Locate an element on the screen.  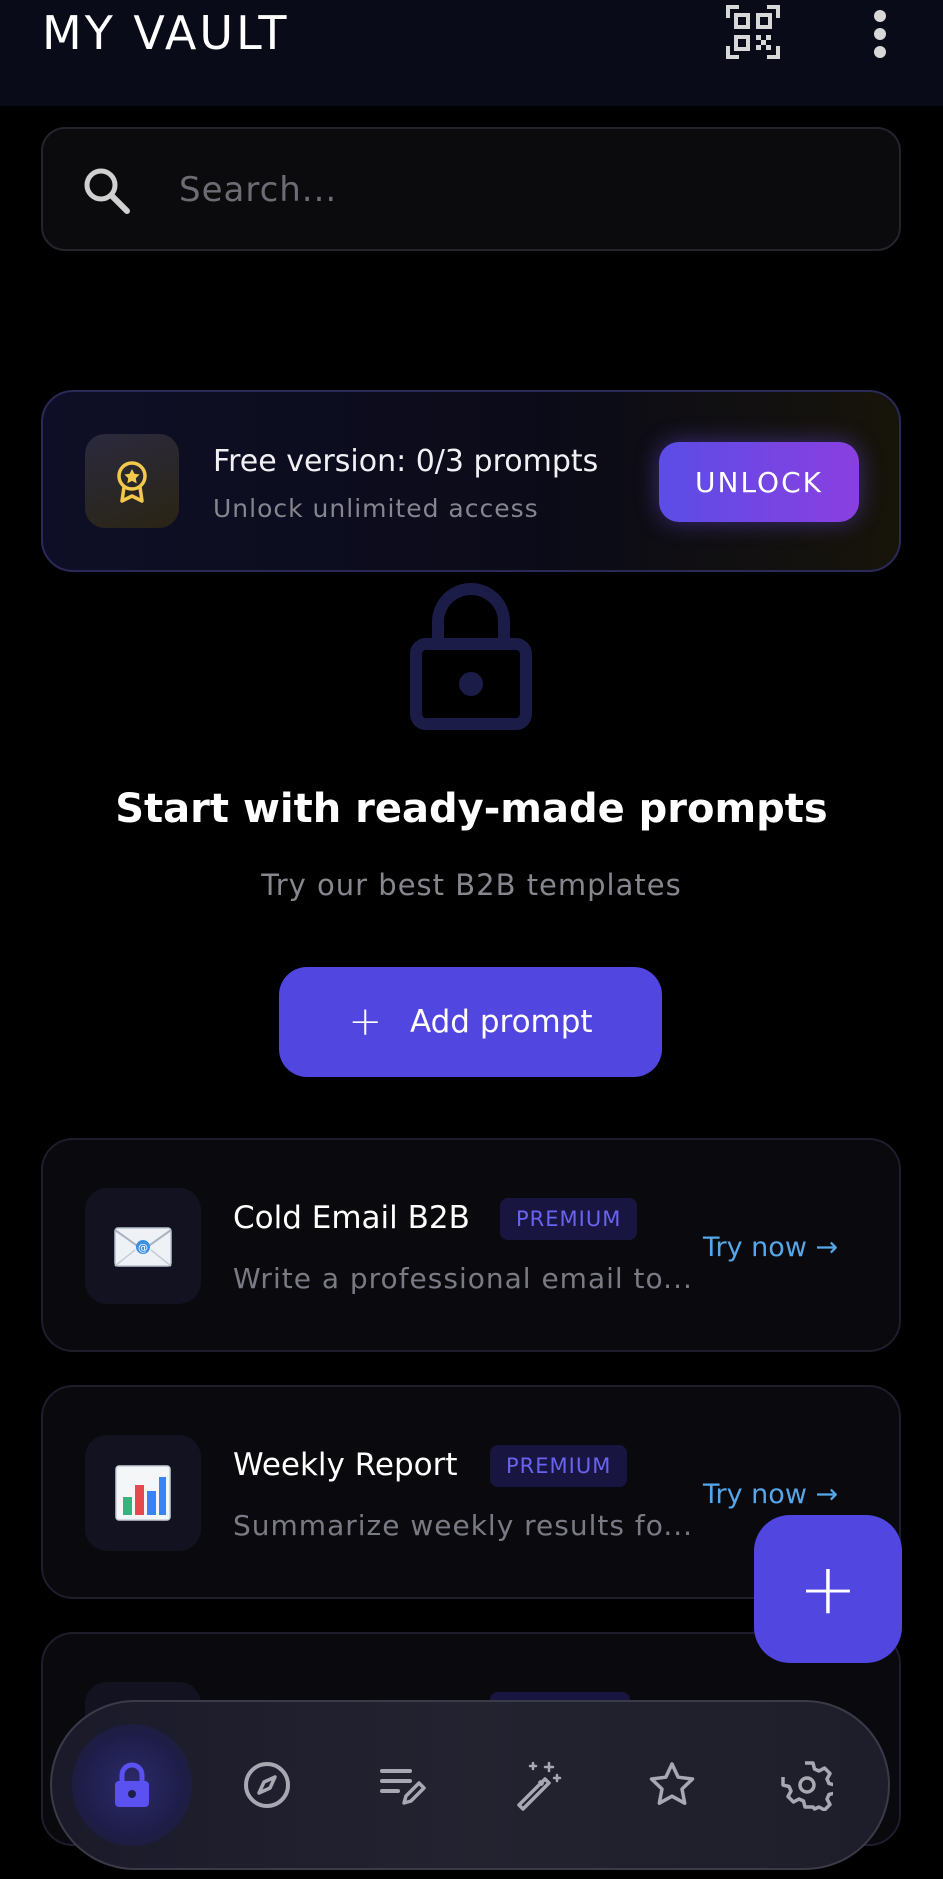
nav-item-favorites is located at coordinates (672, 1785).